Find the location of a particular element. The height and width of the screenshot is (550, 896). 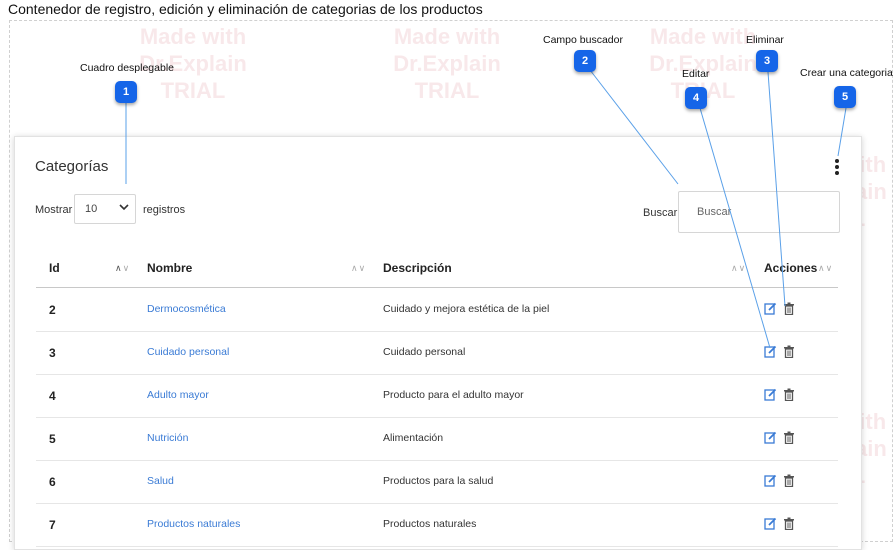

cell-name-link: Productos naturales is located at coordinates (193, 524).